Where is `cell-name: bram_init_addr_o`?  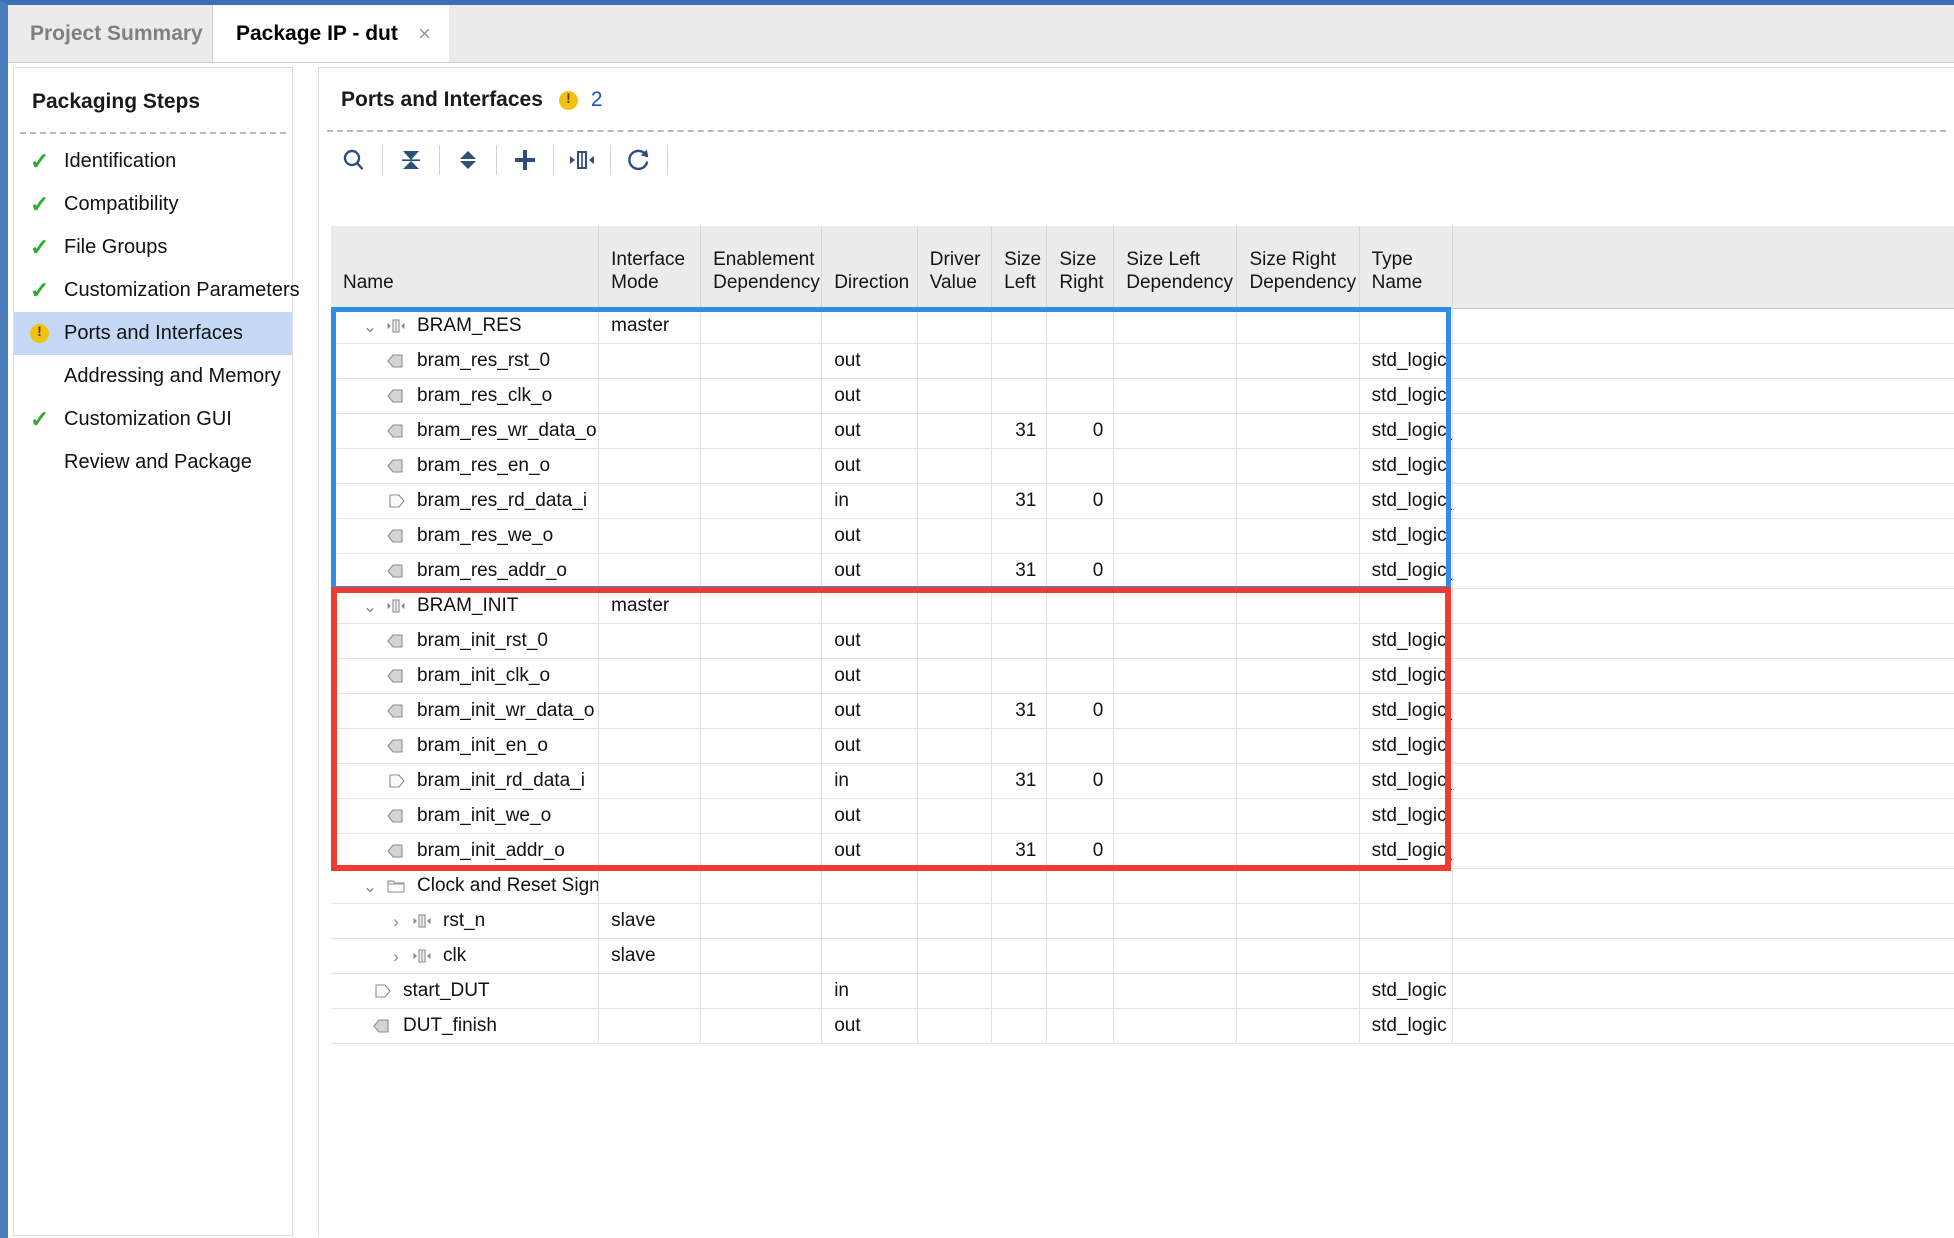
cell-name: bram_init_addr_o is located at coordinates (465, 851).